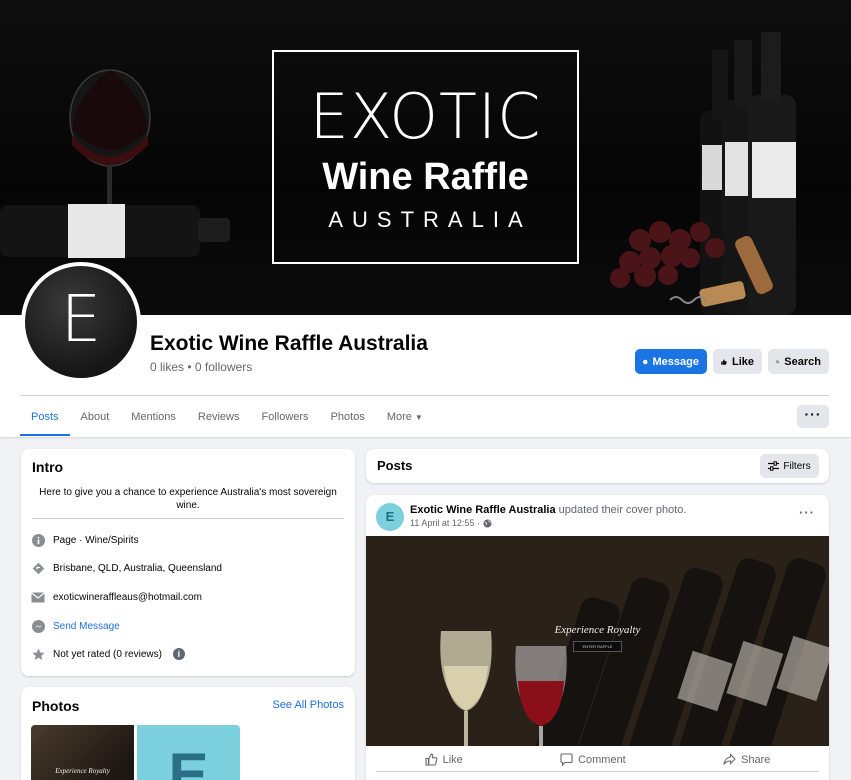 The image size is (851, 780). I want to click on caret-down-icon: ▼, so click(418, 417).